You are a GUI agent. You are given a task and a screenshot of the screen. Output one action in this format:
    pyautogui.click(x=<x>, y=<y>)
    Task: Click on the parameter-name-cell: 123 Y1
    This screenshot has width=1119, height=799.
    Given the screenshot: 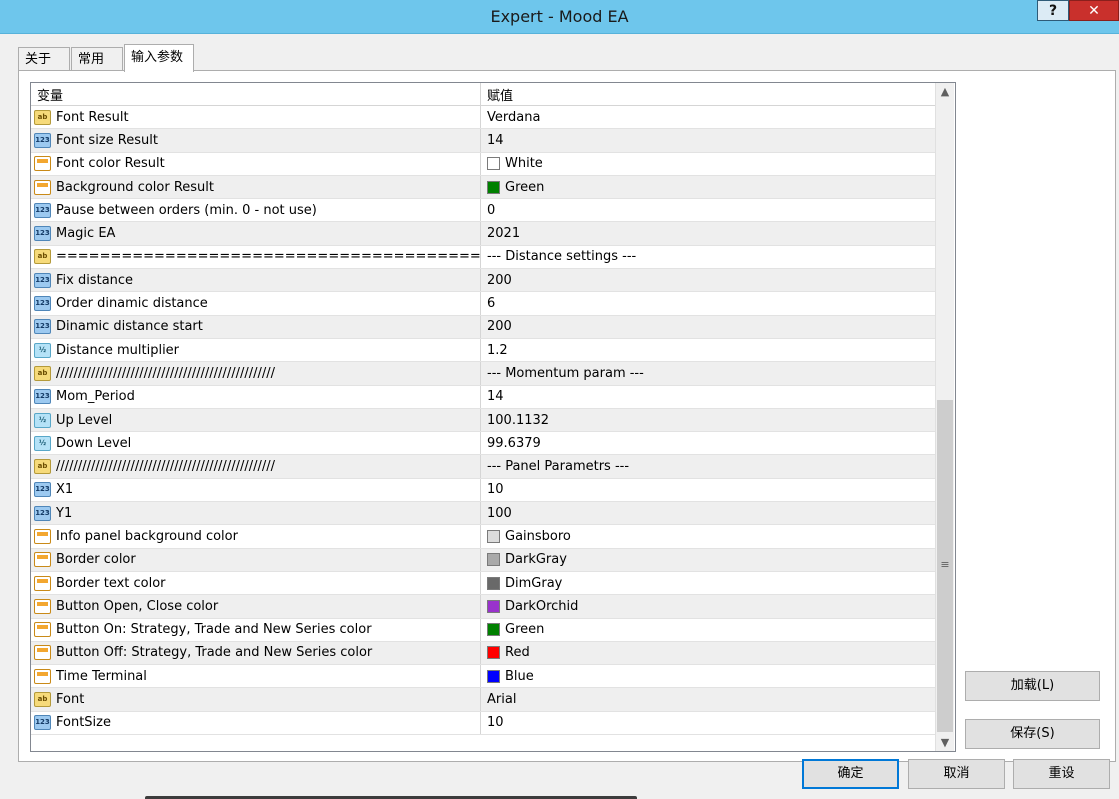 What is the action you would take?
    pyautogui.click(x=256, y=513)
    